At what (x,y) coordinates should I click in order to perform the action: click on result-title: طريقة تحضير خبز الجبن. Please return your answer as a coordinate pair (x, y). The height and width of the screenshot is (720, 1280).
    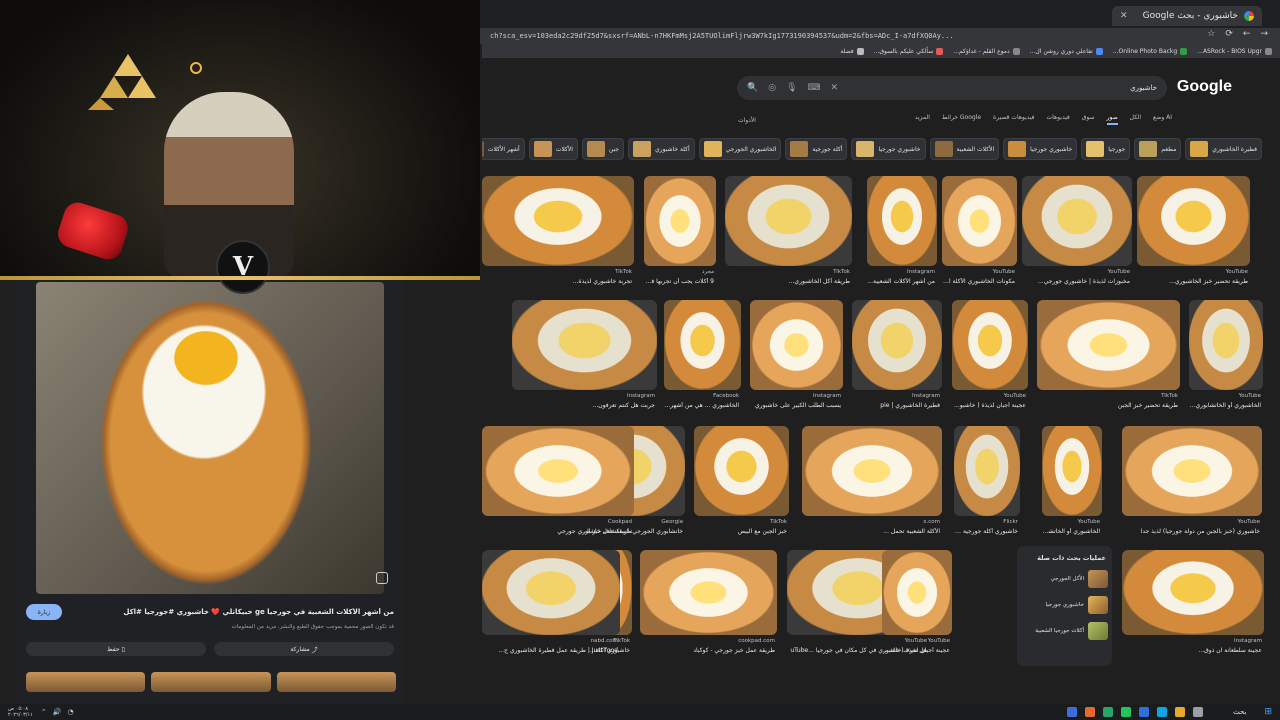
    Looking at the image, I should click on (1107, 405).